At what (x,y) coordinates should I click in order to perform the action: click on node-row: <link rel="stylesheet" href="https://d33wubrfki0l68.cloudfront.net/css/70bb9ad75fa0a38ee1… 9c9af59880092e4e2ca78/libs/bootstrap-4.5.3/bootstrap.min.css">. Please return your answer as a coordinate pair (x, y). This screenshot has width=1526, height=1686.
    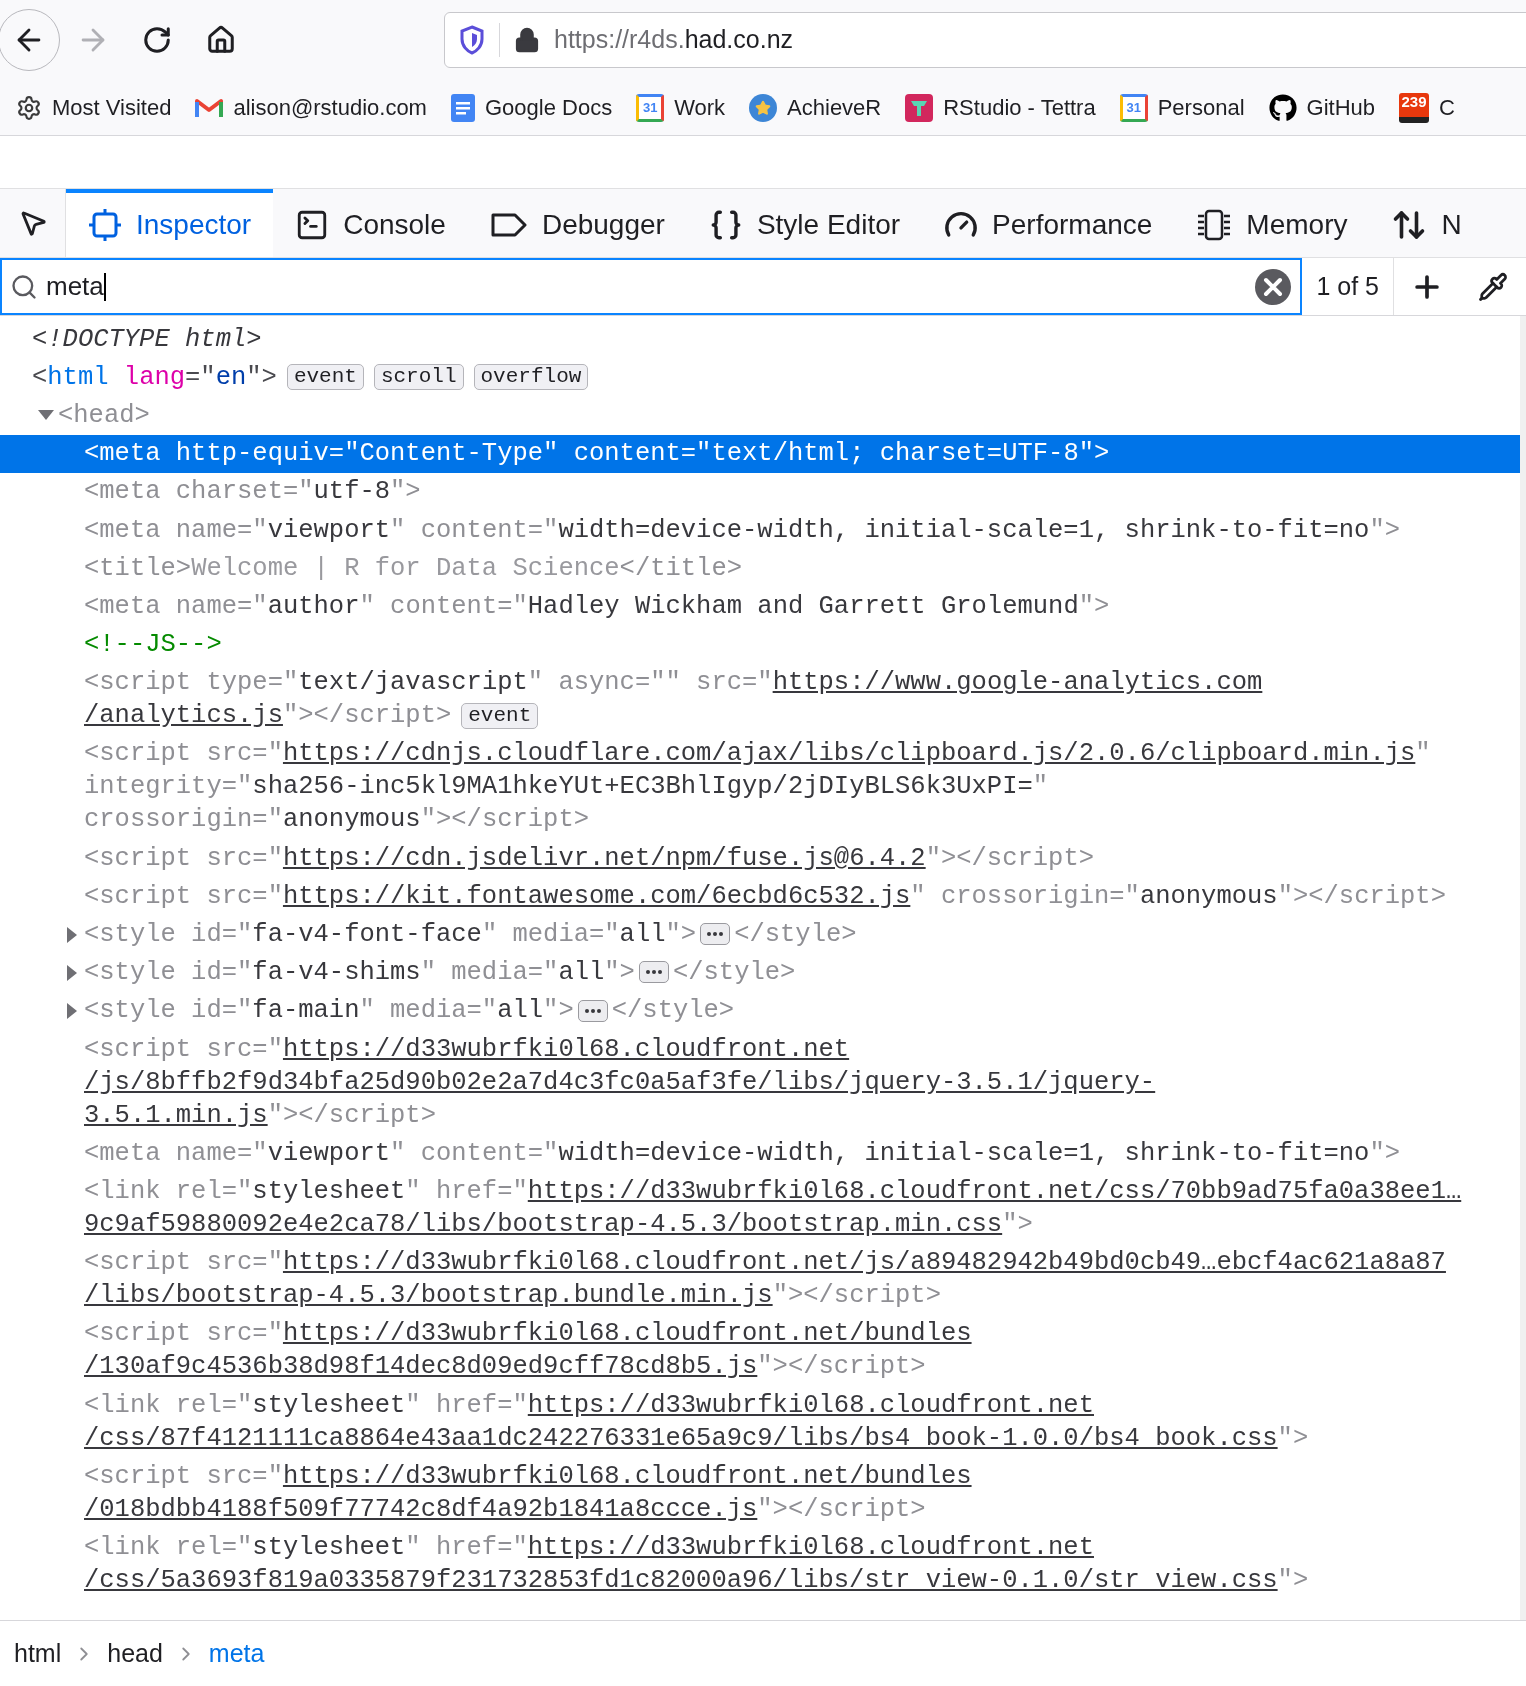
    Looking at the image, I should click on (760, 1208).